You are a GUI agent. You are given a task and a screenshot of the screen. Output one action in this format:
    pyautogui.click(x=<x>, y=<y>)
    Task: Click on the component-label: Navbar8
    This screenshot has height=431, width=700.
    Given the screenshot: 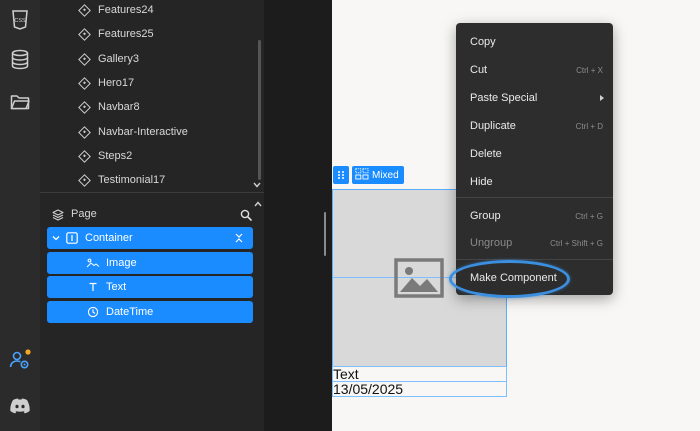 What is the action you would take?
    pyautogui.click(x=119, y=107)
    